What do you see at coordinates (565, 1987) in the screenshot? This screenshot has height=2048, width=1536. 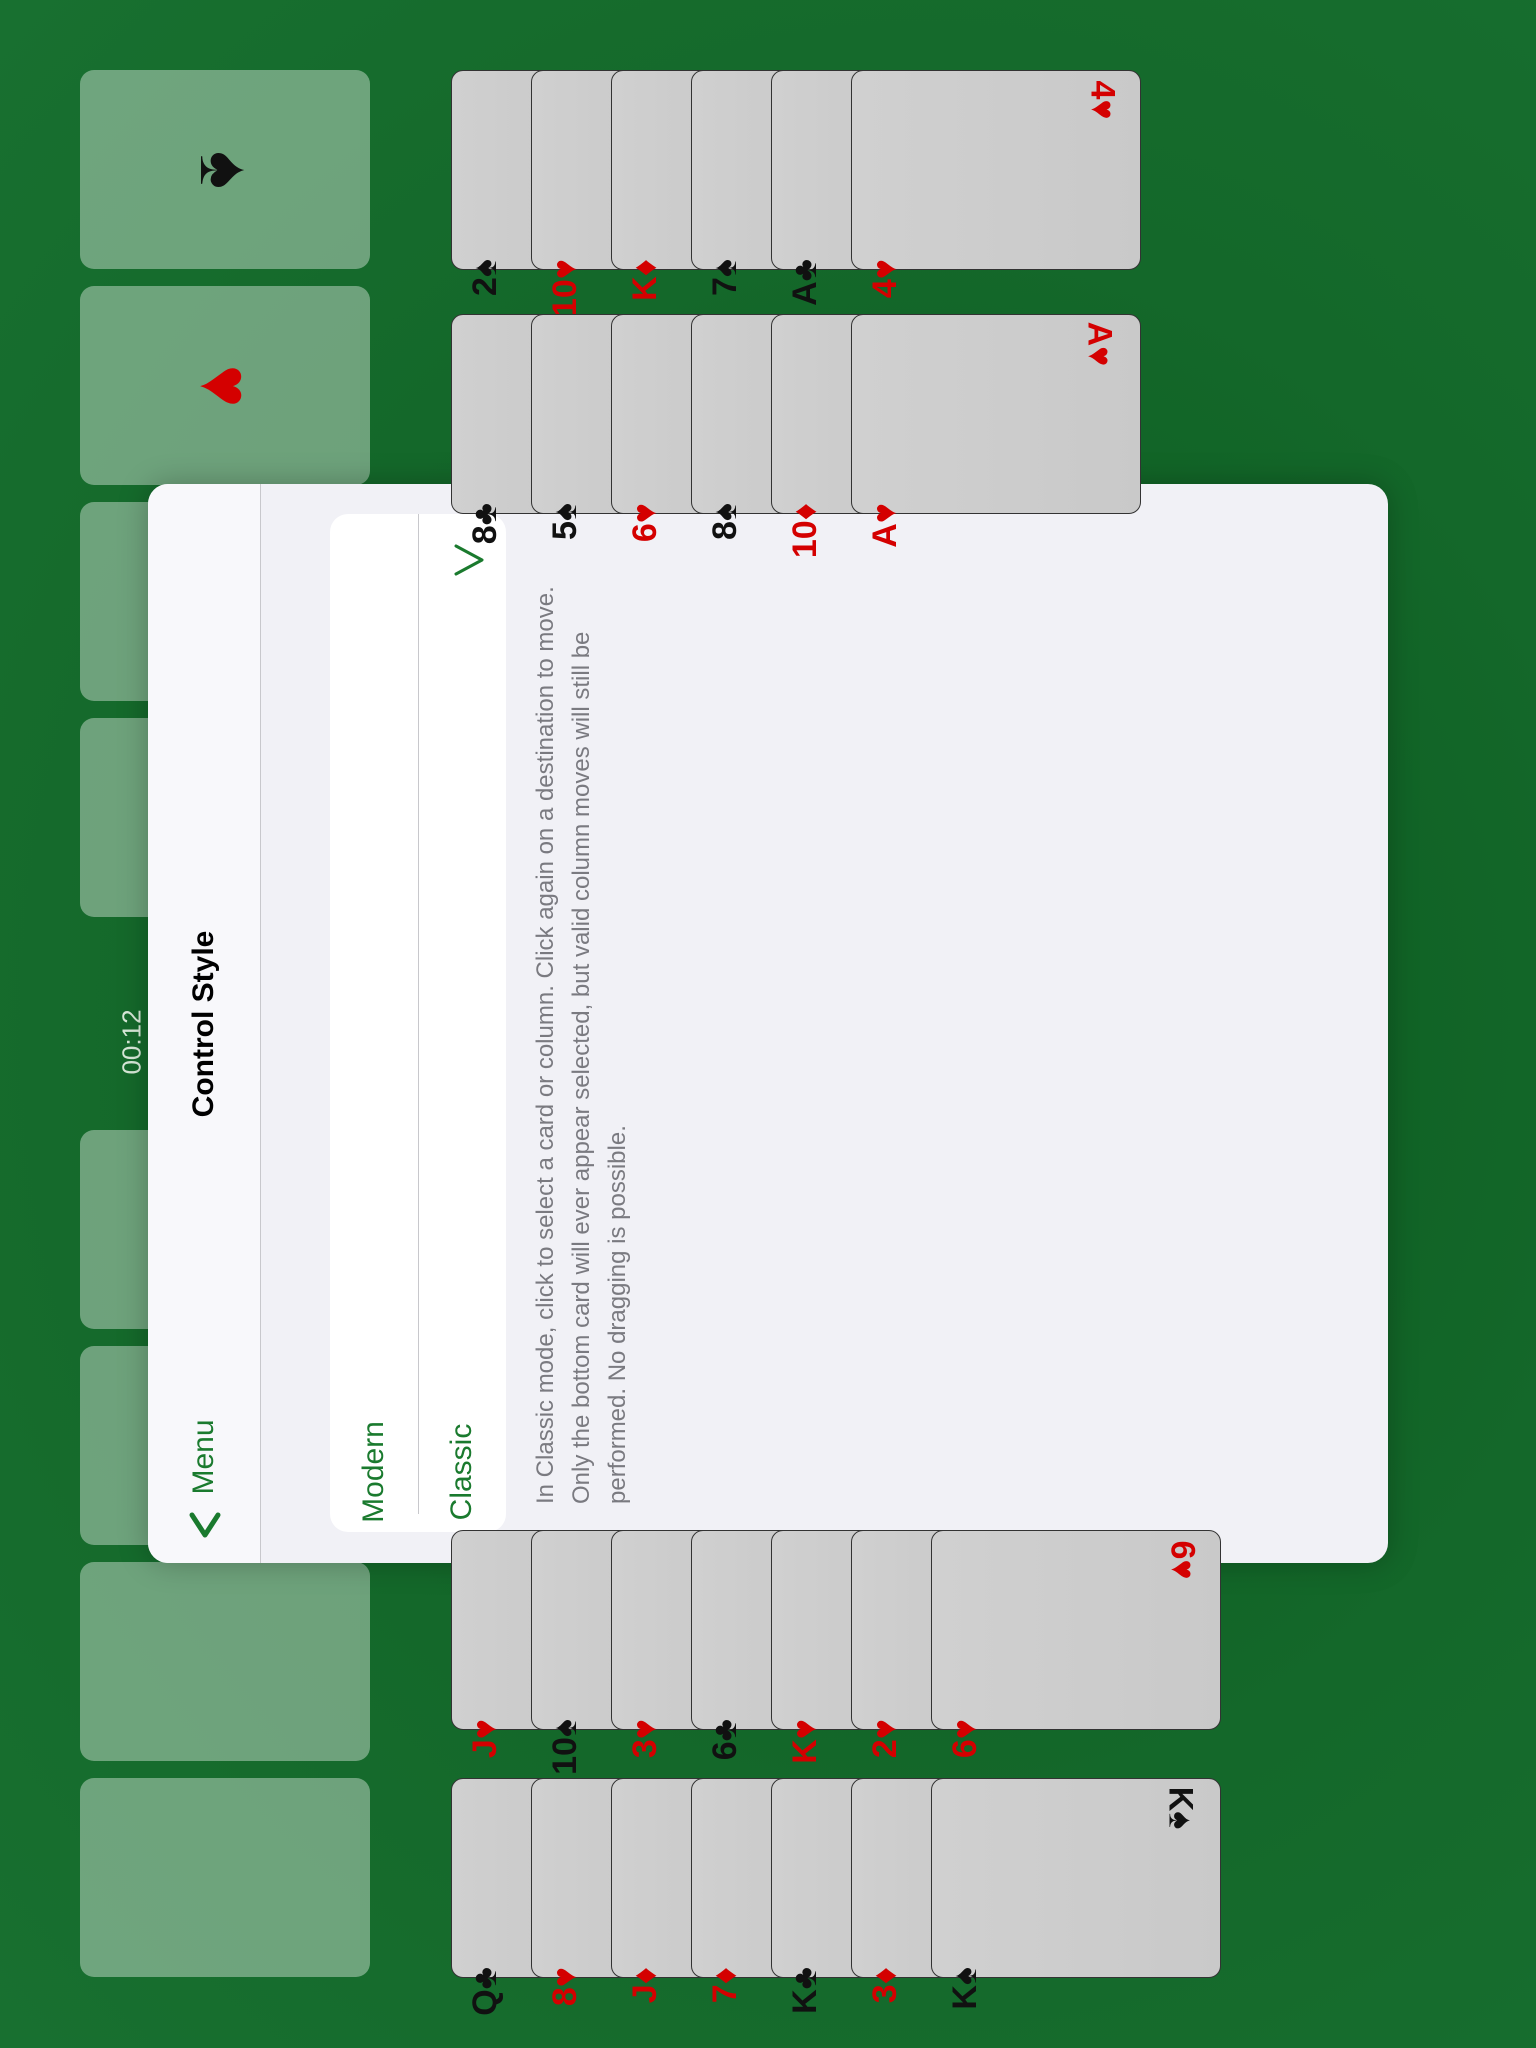 I see `card-index: 8♥` at bounding box center [565, 1987].